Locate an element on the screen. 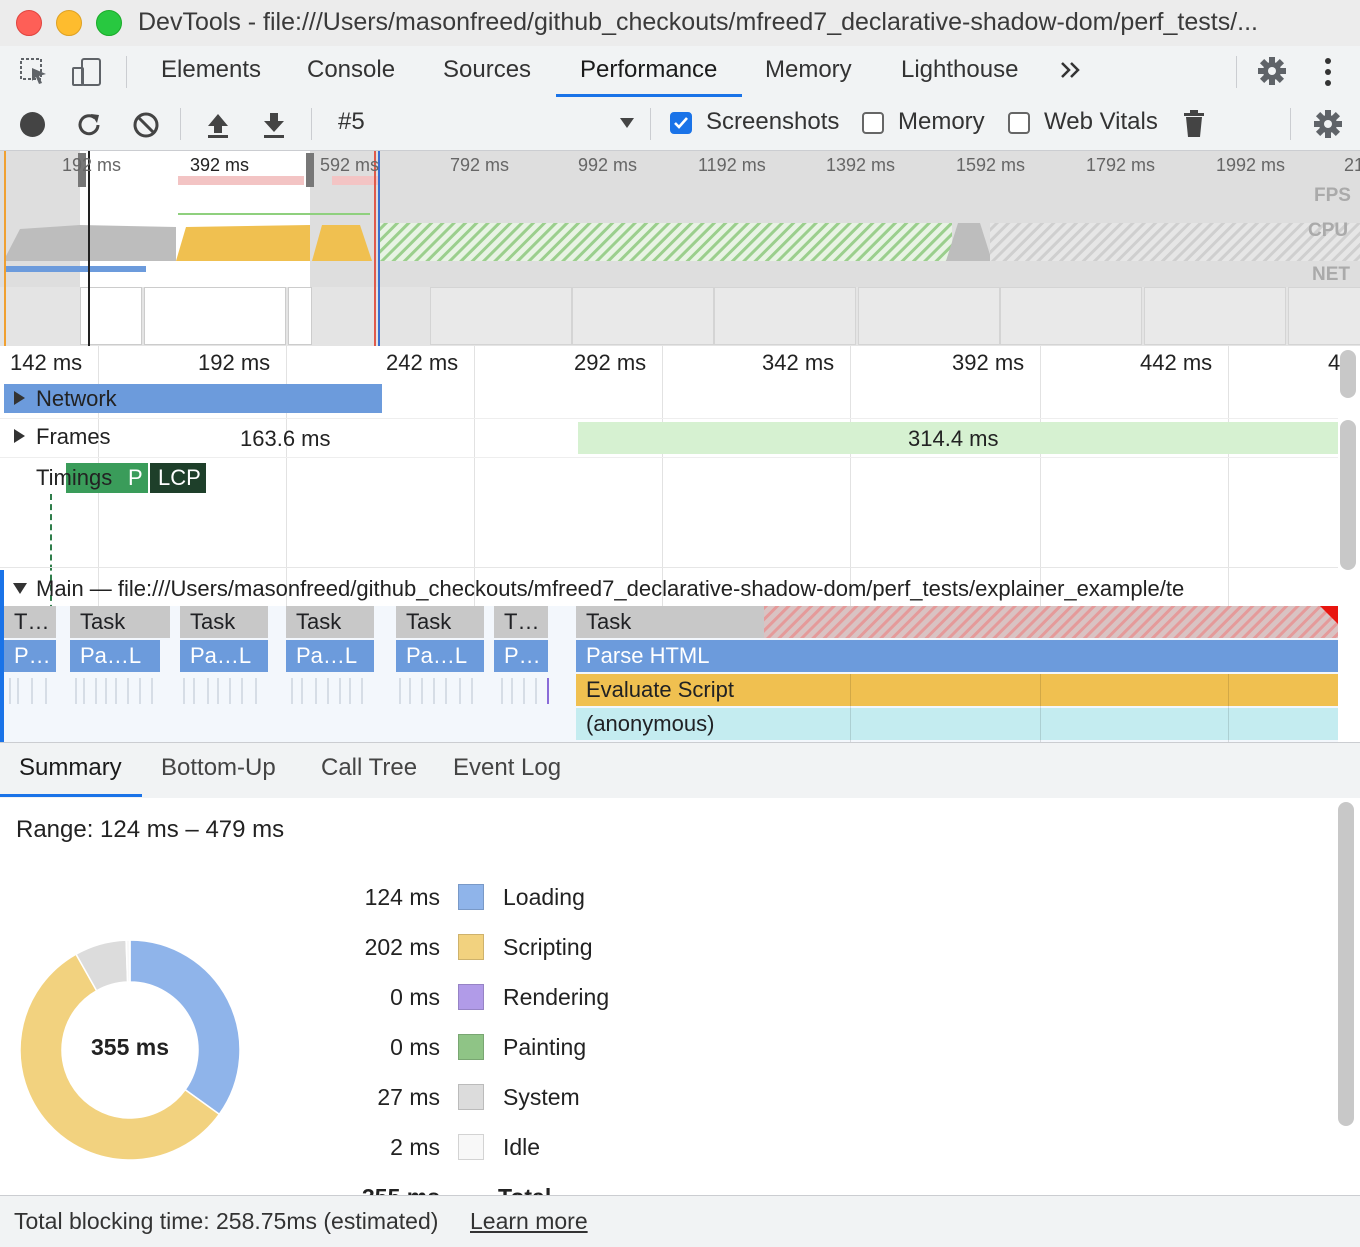 The width and height of the screenshot is (1360, 1247). summary-scrollbar-thumb is located at coordinates (1346, 964).